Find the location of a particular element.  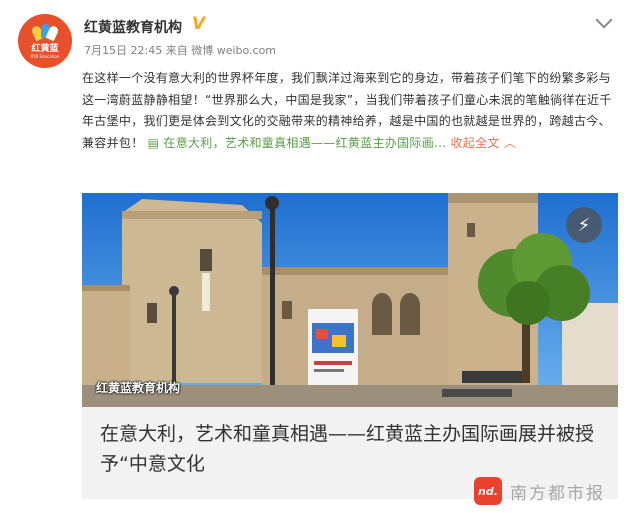

post-source: 来自 微博 weibo.com is located at coordinates (221, 50).